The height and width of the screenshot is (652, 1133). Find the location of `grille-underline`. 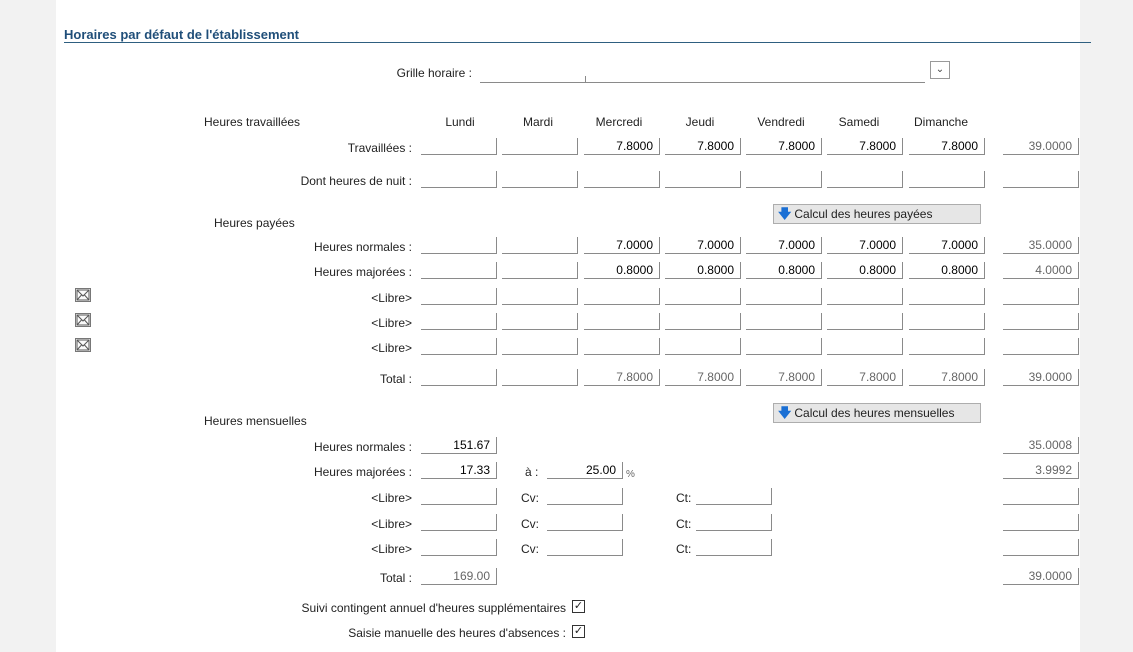

grille-underline is located at coordinates (702, 82).